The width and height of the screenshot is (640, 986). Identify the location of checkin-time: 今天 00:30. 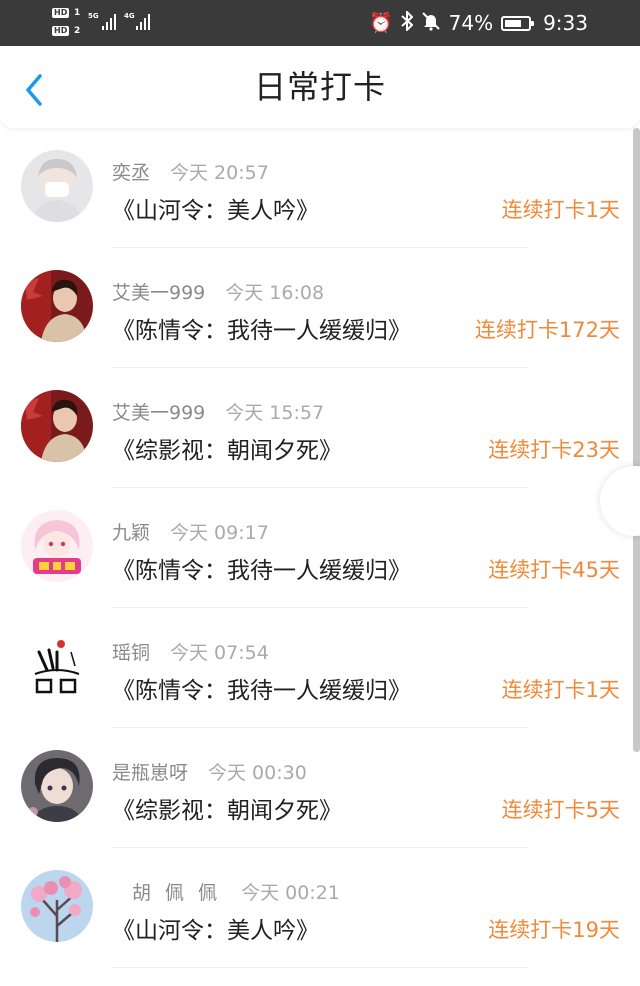
(257, 773).